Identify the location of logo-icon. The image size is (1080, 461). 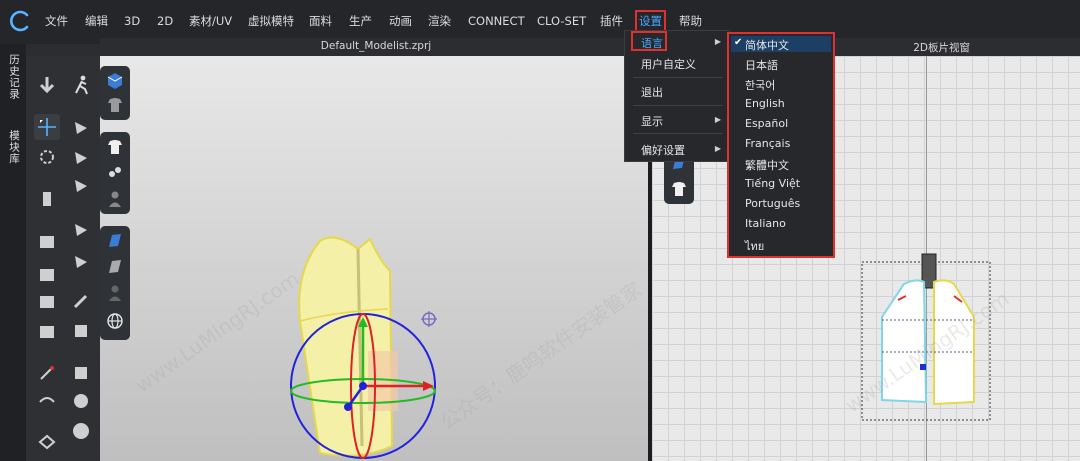
(20, 21).